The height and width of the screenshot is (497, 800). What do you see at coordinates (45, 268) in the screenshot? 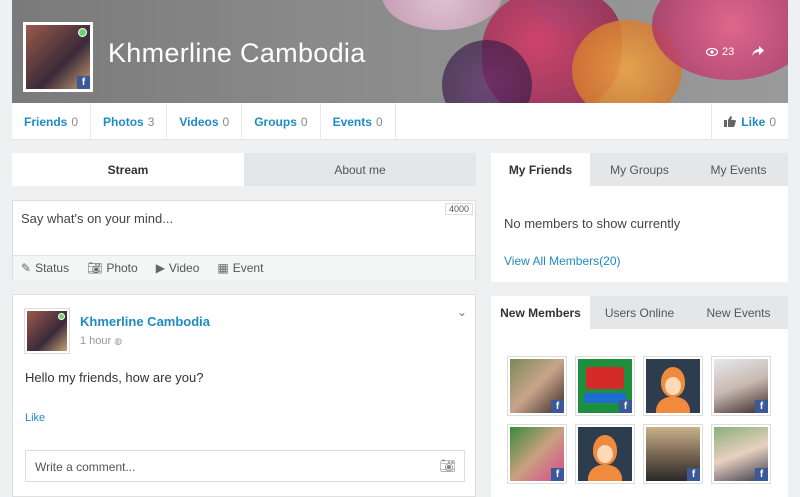
I see `status-button: ✎ Status` at bounding box center [45, 268].